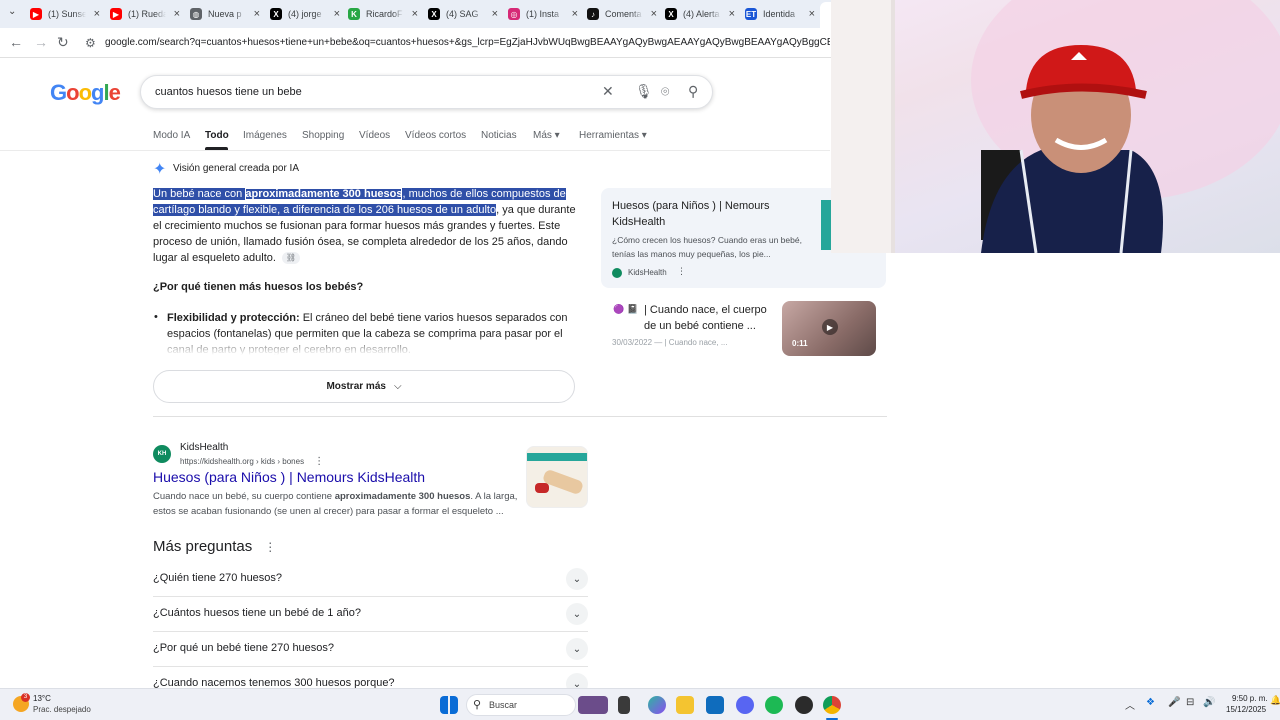  Describe the element at coordinates (41, 42) in the screenshot. I see `forward-icon: →` at that location.